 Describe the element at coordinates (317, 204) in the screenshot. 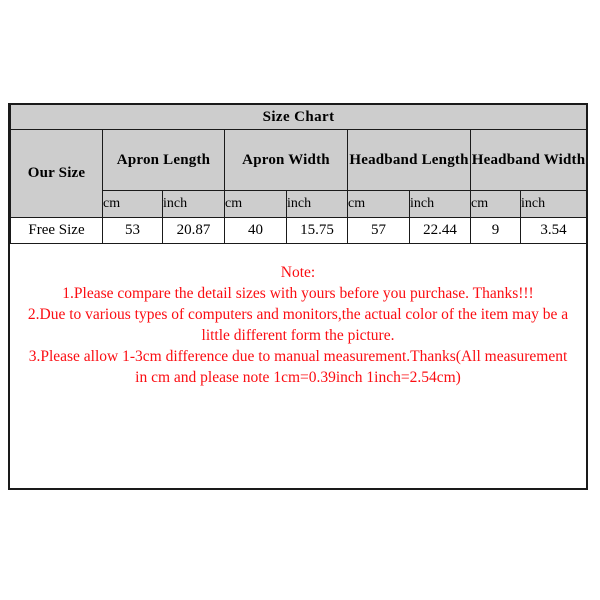

I see `unit-header-apron-width-inch: inch` at that location.